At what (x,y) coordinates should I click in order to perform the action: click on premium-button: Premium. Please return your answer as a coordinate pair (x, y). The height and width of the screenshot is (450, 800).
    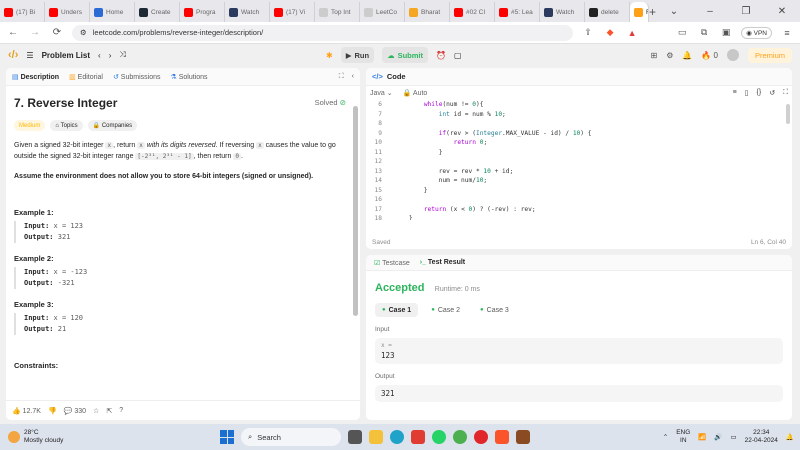
    Looking at the image, I should click on (769, 55).